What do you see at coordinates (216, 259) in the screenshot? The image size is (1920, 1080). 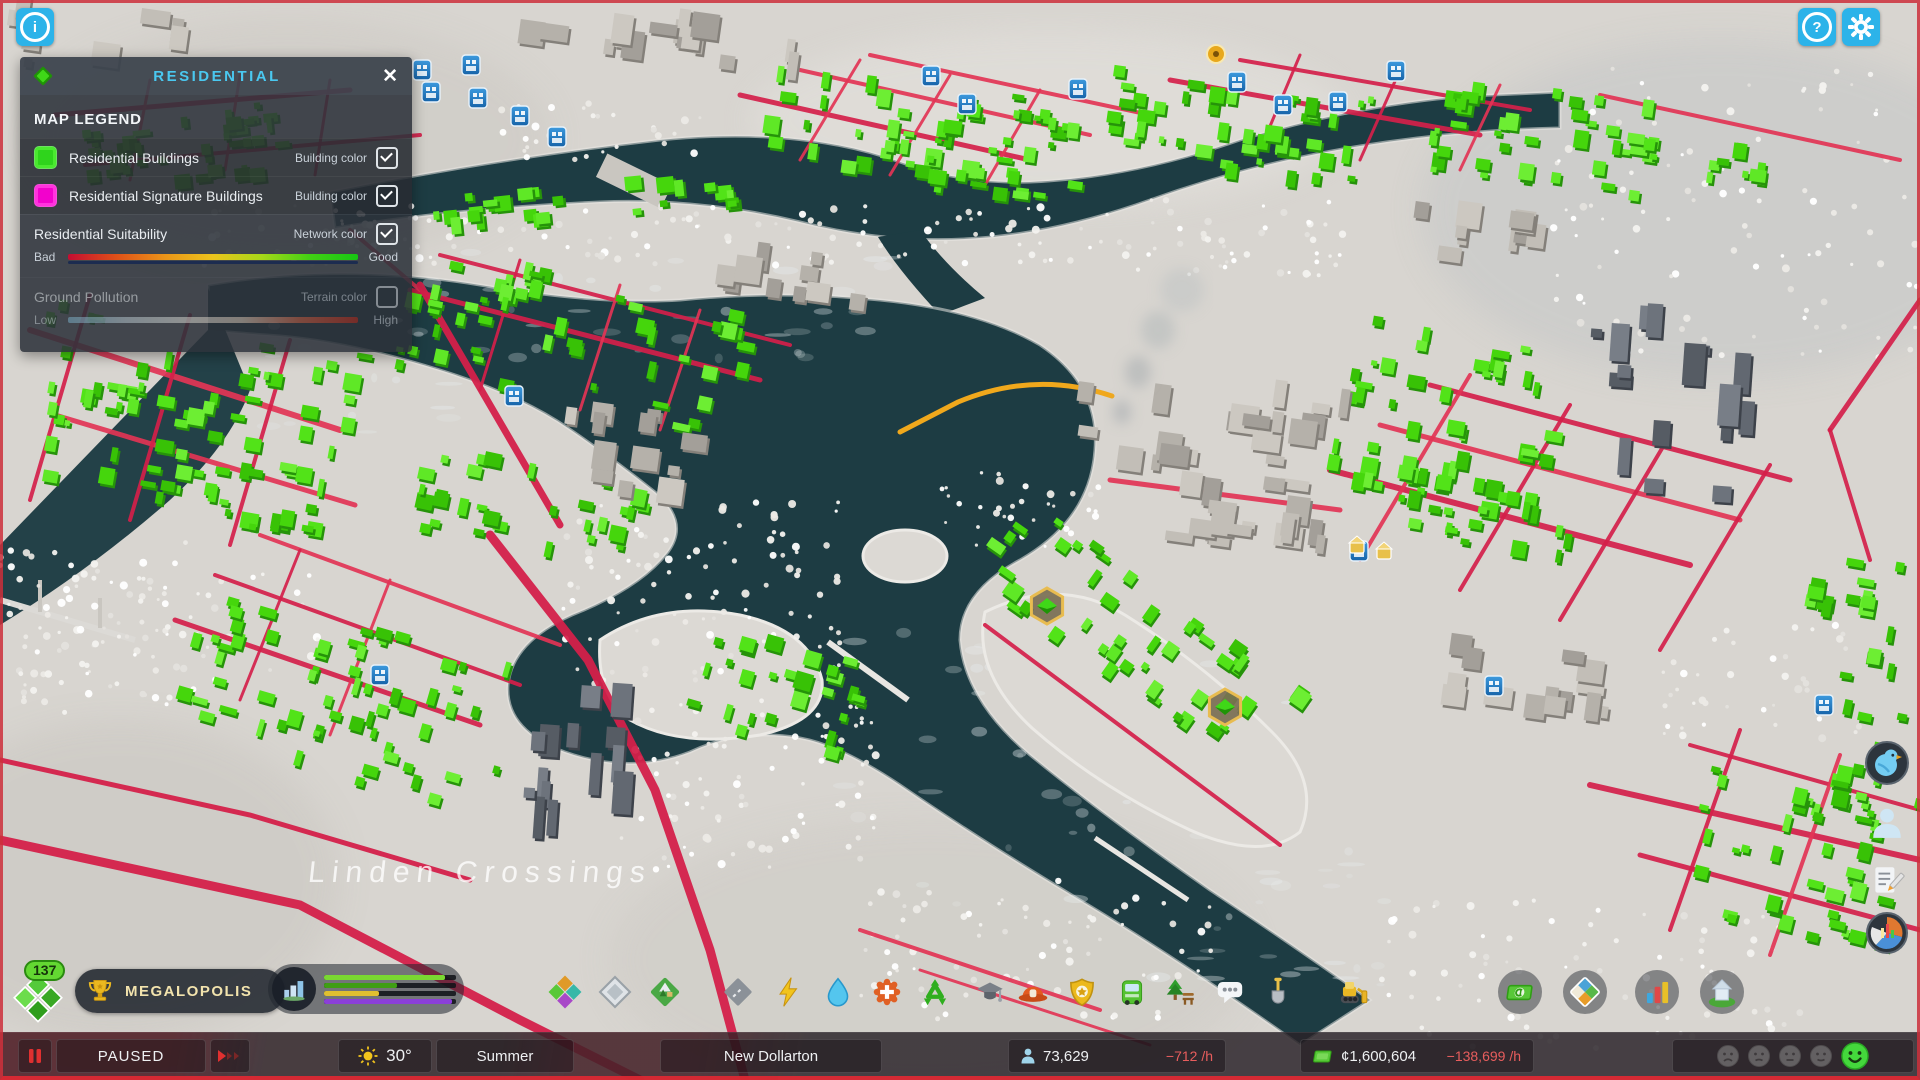 I see `suitability-gradient: Bad Good` at bounding box center [216, 259].